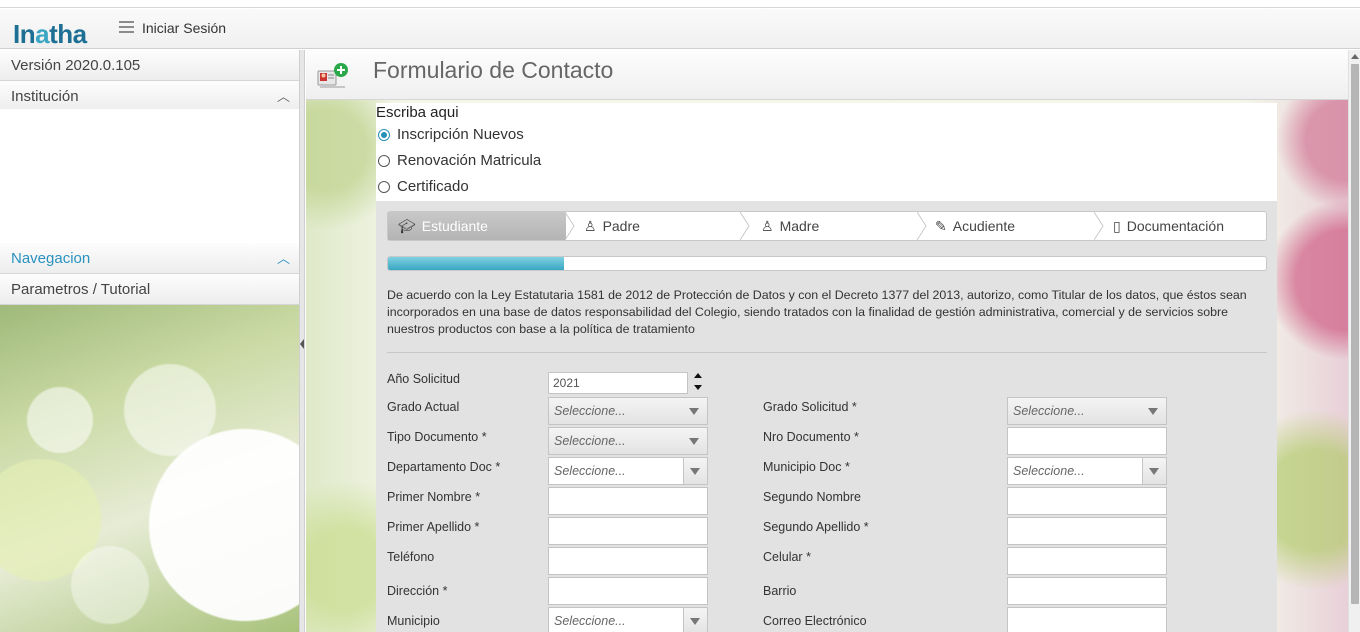 The width and height of the screenshot is (1360, 632). Describe the element at coordinates (1087, 531) in the screenshot. I see `segundo-apellido-input` at that location.